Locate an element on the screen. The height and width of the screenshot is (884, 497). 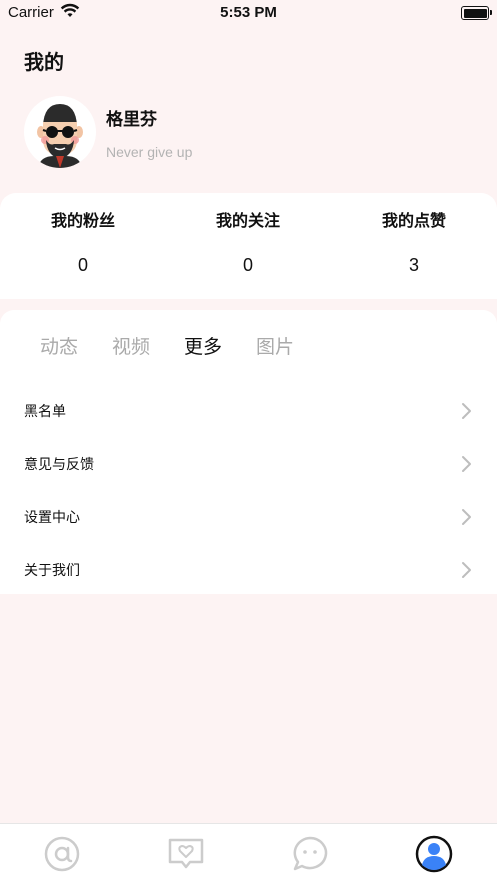
stat-label: 我的关注 is located at coordinates (247, 220).